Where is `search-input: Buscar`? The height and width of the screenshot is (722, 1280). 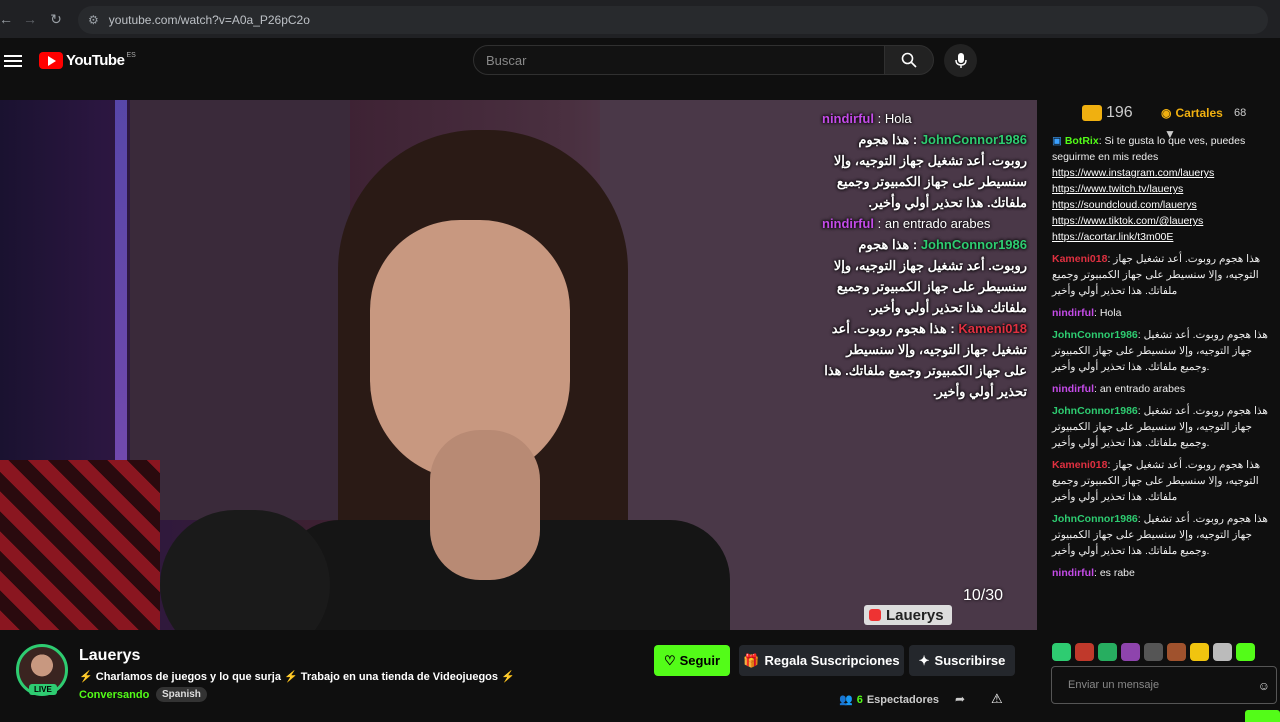 search-input: Buscar is located at coordinates (679, 60).